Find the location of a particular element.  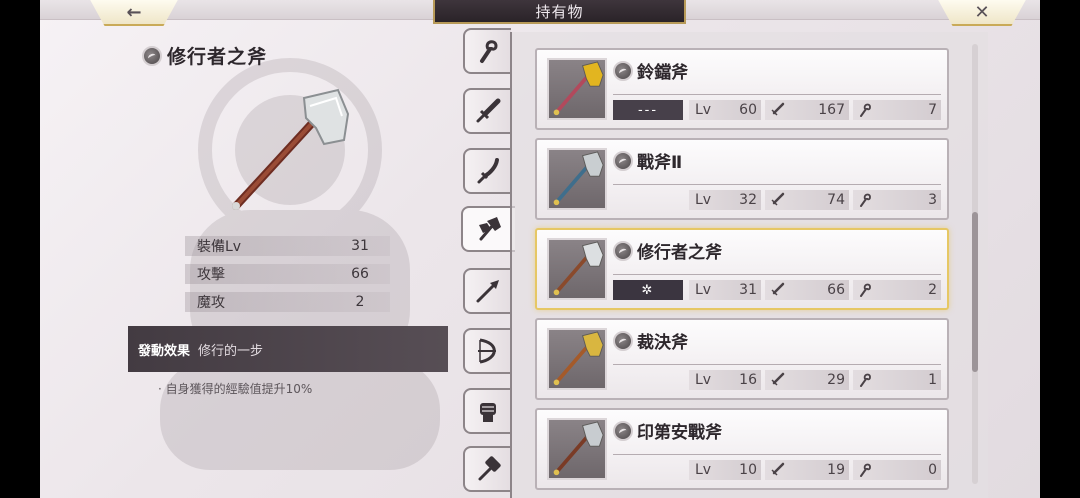

effect-name: 修行的一步 is located at coordinates (231, 351).